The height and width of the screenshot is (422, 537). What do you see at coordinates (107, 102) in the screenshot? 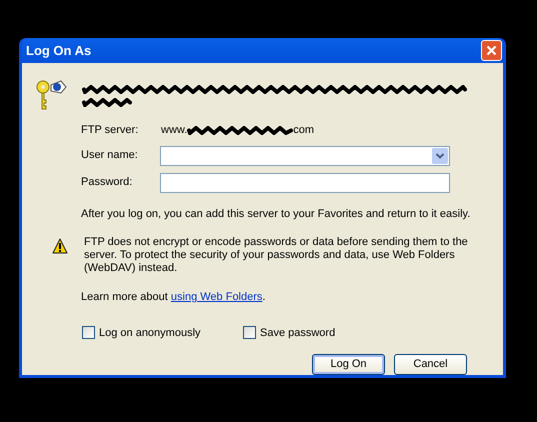
I see `redaction-mark` at bounding box center [107, 102].